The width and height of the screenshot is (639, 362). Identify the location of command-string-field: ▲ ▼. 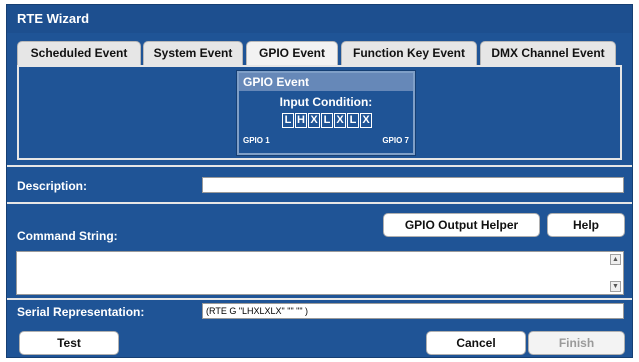
(320, 273).